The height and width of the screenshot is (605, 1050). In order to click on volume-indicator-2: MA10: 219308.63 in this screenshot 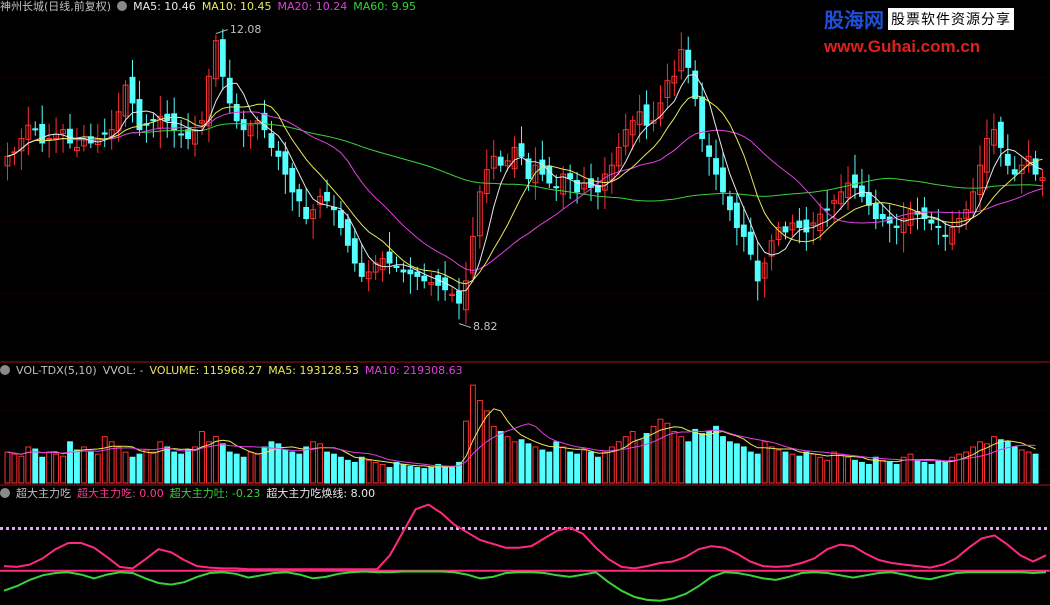, I will do `click(413, 370)`.